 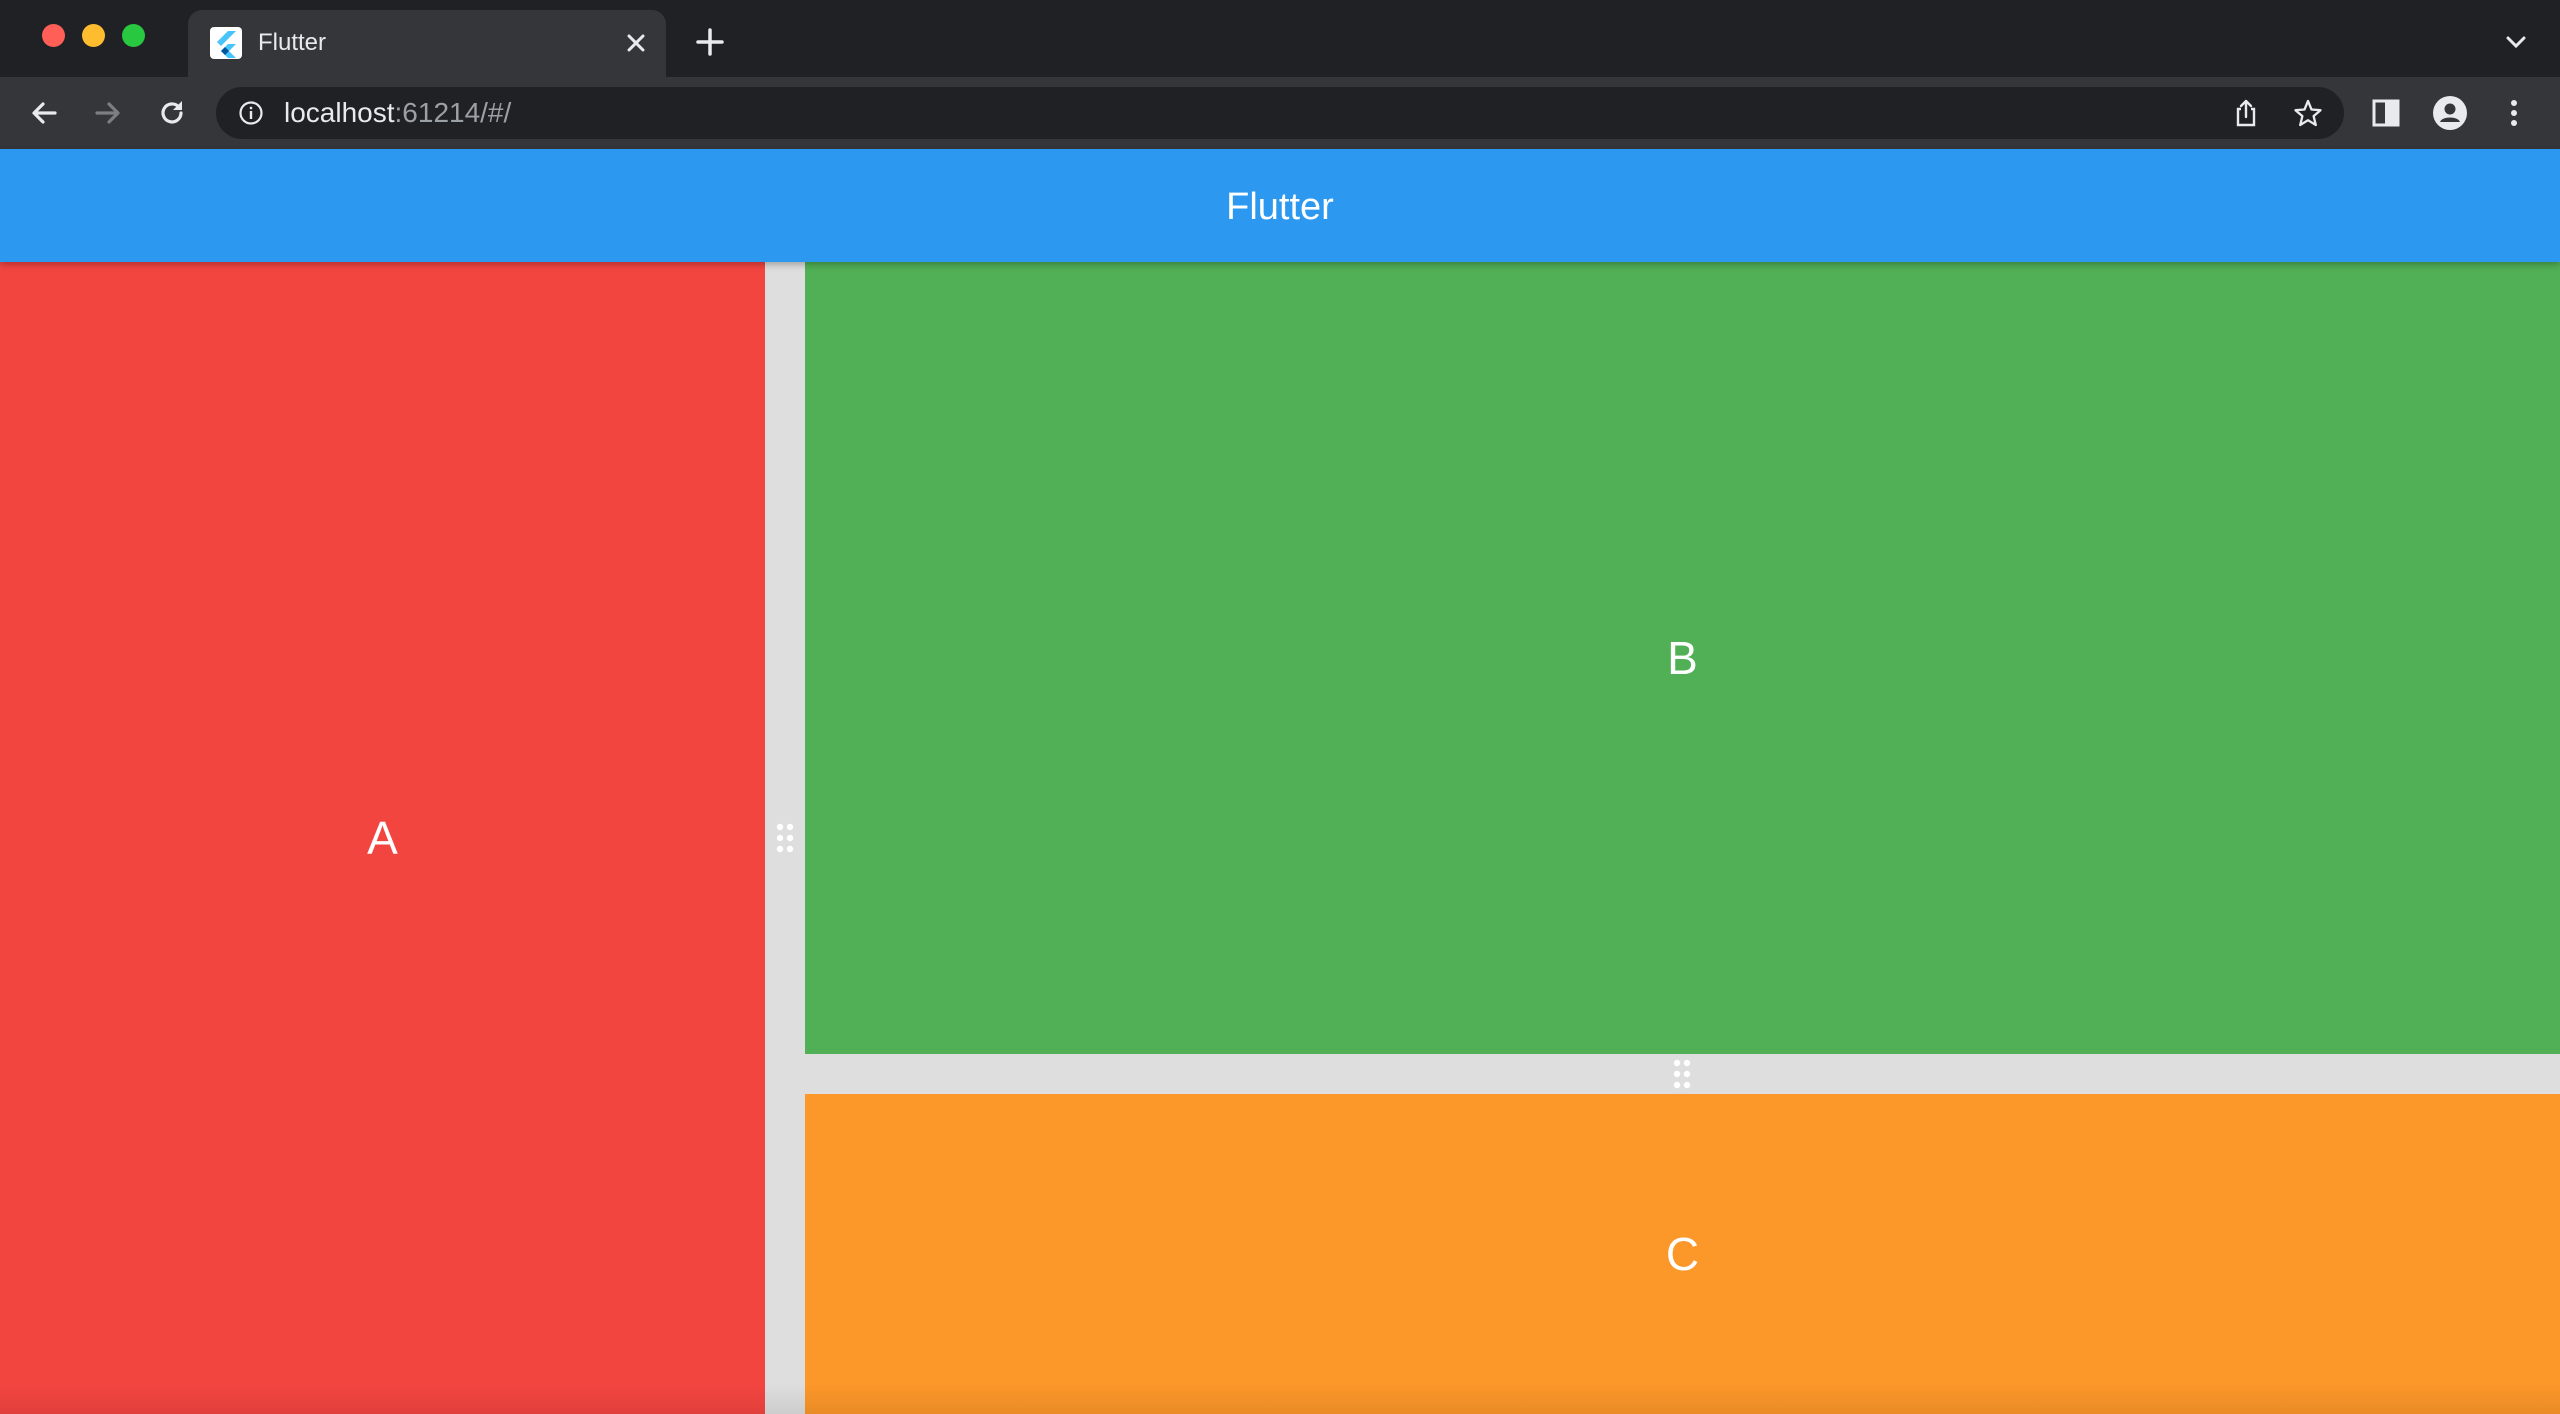 I want to click on reload-icon, so click(x=172, y=112).